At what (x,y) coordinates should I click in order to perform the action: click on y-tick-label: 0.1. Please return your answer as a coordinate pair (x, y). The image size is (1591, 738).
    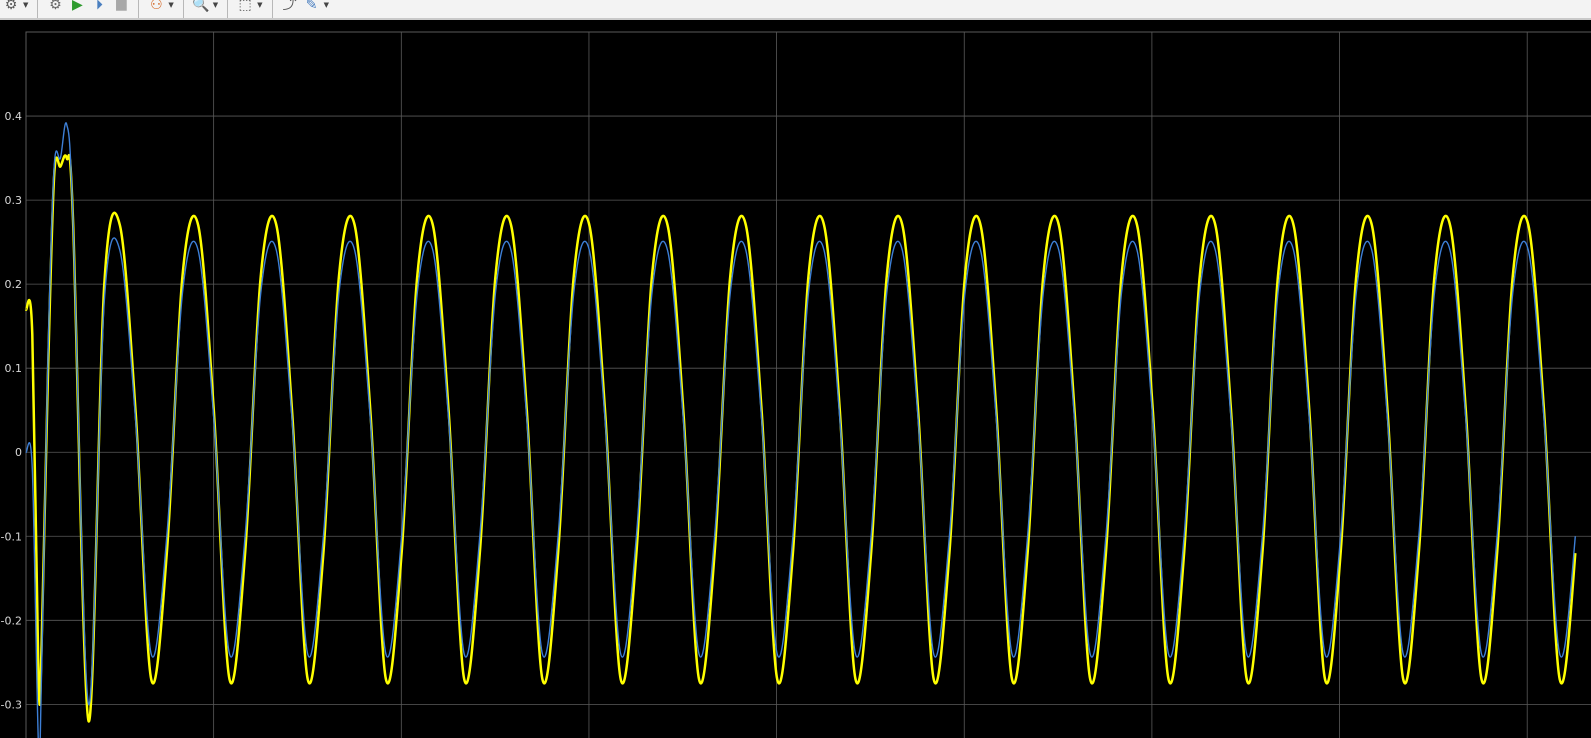
    Looking at the image, I should click on (14, 368).